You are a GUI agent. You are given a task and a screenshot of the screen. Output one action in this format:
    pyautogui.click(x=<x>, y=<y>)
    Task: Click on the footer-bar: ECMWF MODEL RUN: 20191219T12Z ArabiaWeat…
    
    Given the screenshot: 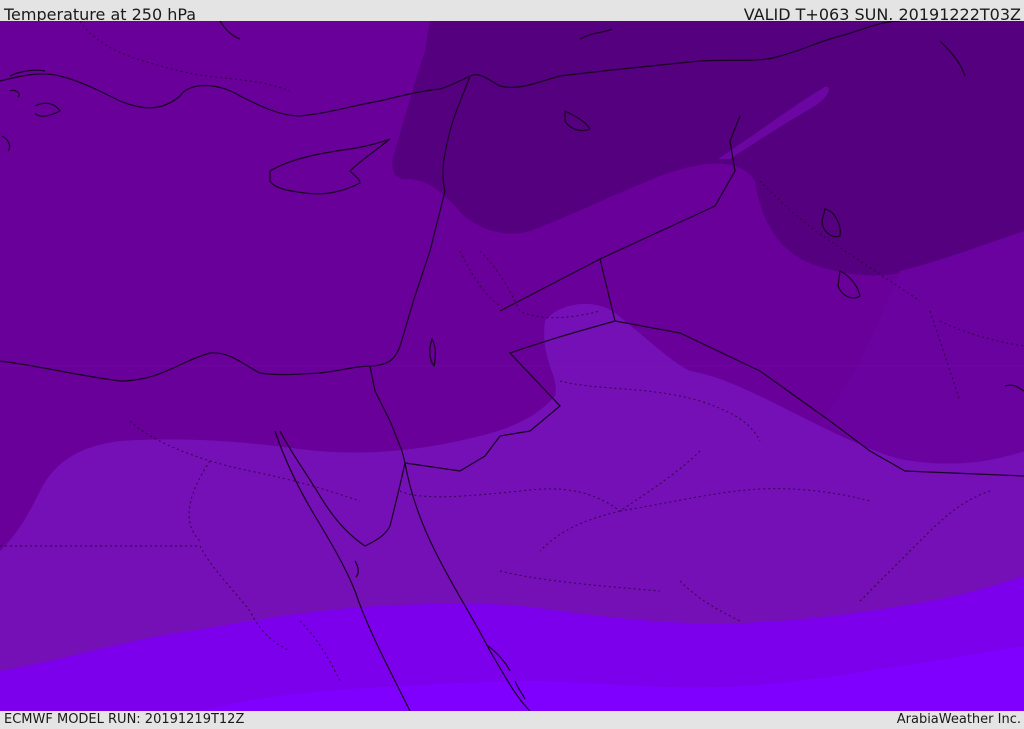 What is the action you would take?
    pyautogui.click(x=512, y=720)
    